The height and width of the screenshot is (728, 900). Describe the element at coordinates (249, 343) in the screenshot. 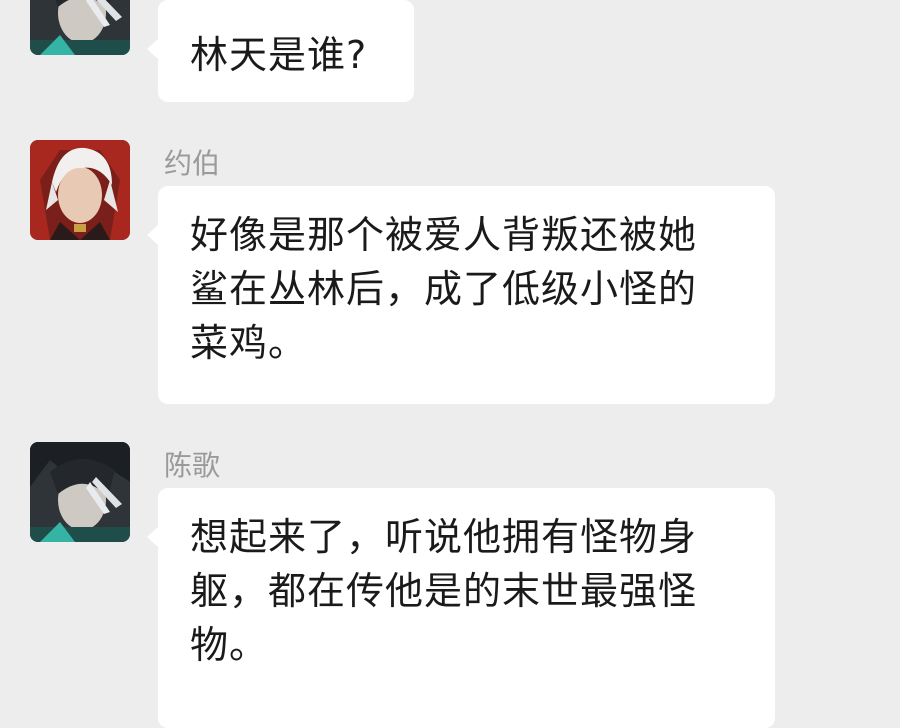

I see `message-line: 菜鸡。` at that location.